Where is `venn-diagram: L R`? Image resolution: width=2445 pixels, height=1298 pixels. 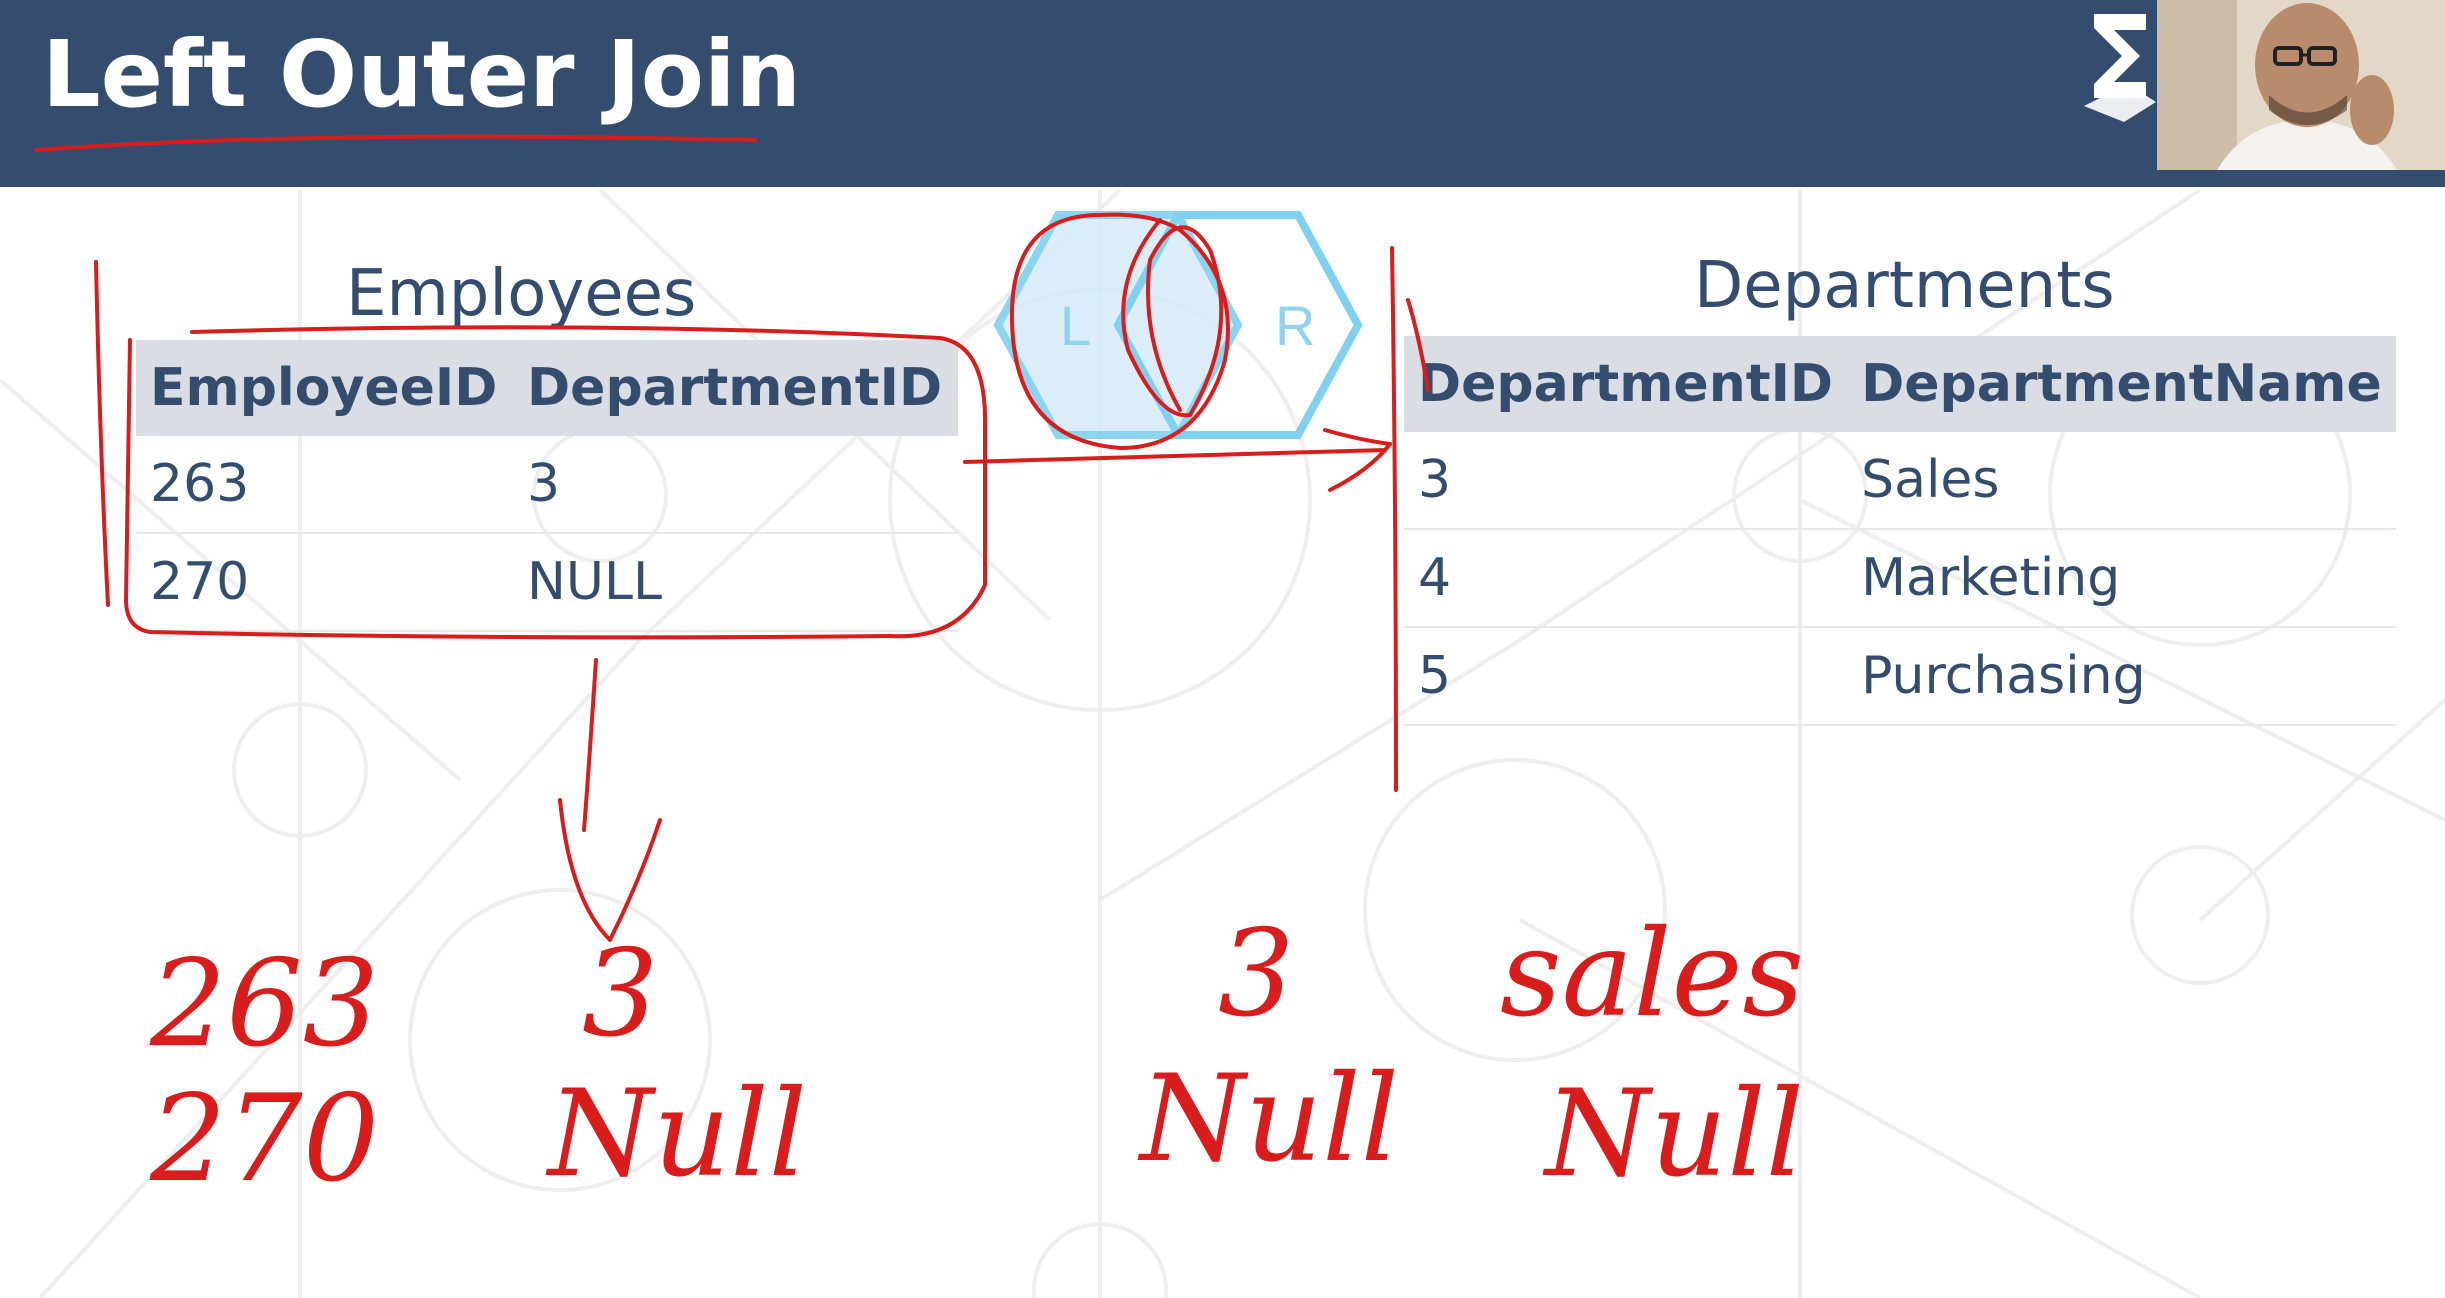
venn-diagram: L R is located at coordinates (1178, 325).